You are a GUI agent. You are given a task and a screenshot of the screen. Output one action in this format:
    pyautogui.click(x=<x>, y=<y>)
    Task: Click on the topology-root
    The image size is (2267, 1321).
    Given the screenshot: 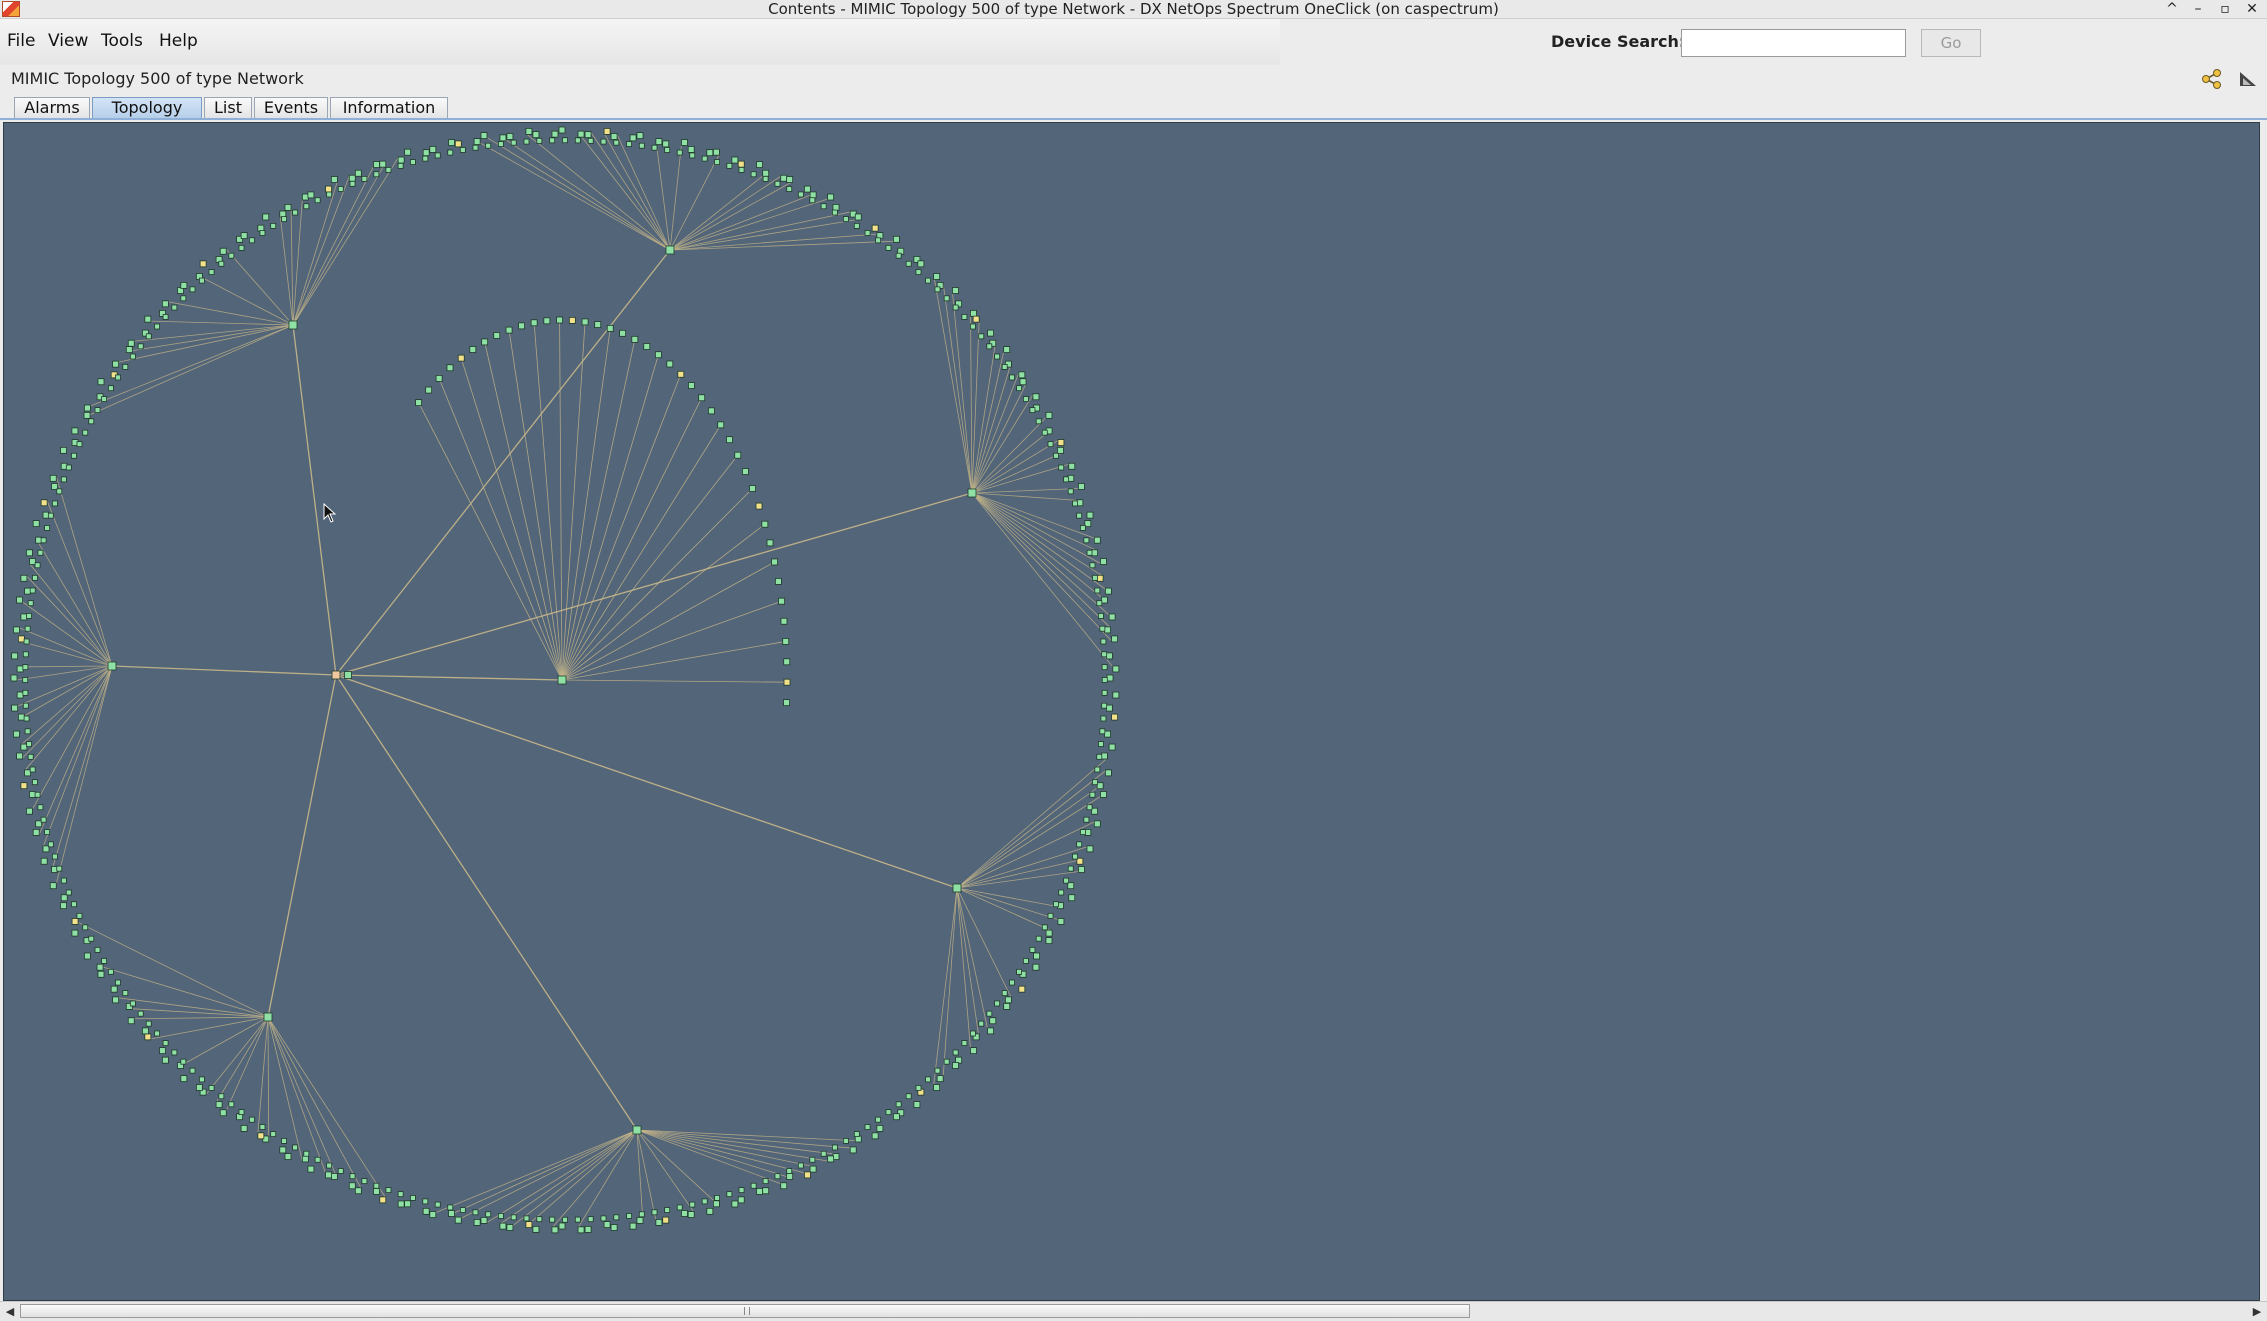 What is the action you would take?
    pyautogui.click(x=348, y=675)
    